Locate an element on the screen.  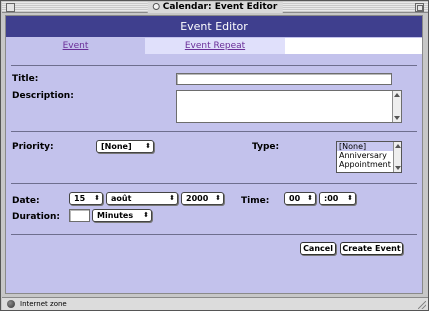
date-month-value: août is located at coordinates (121, 198).